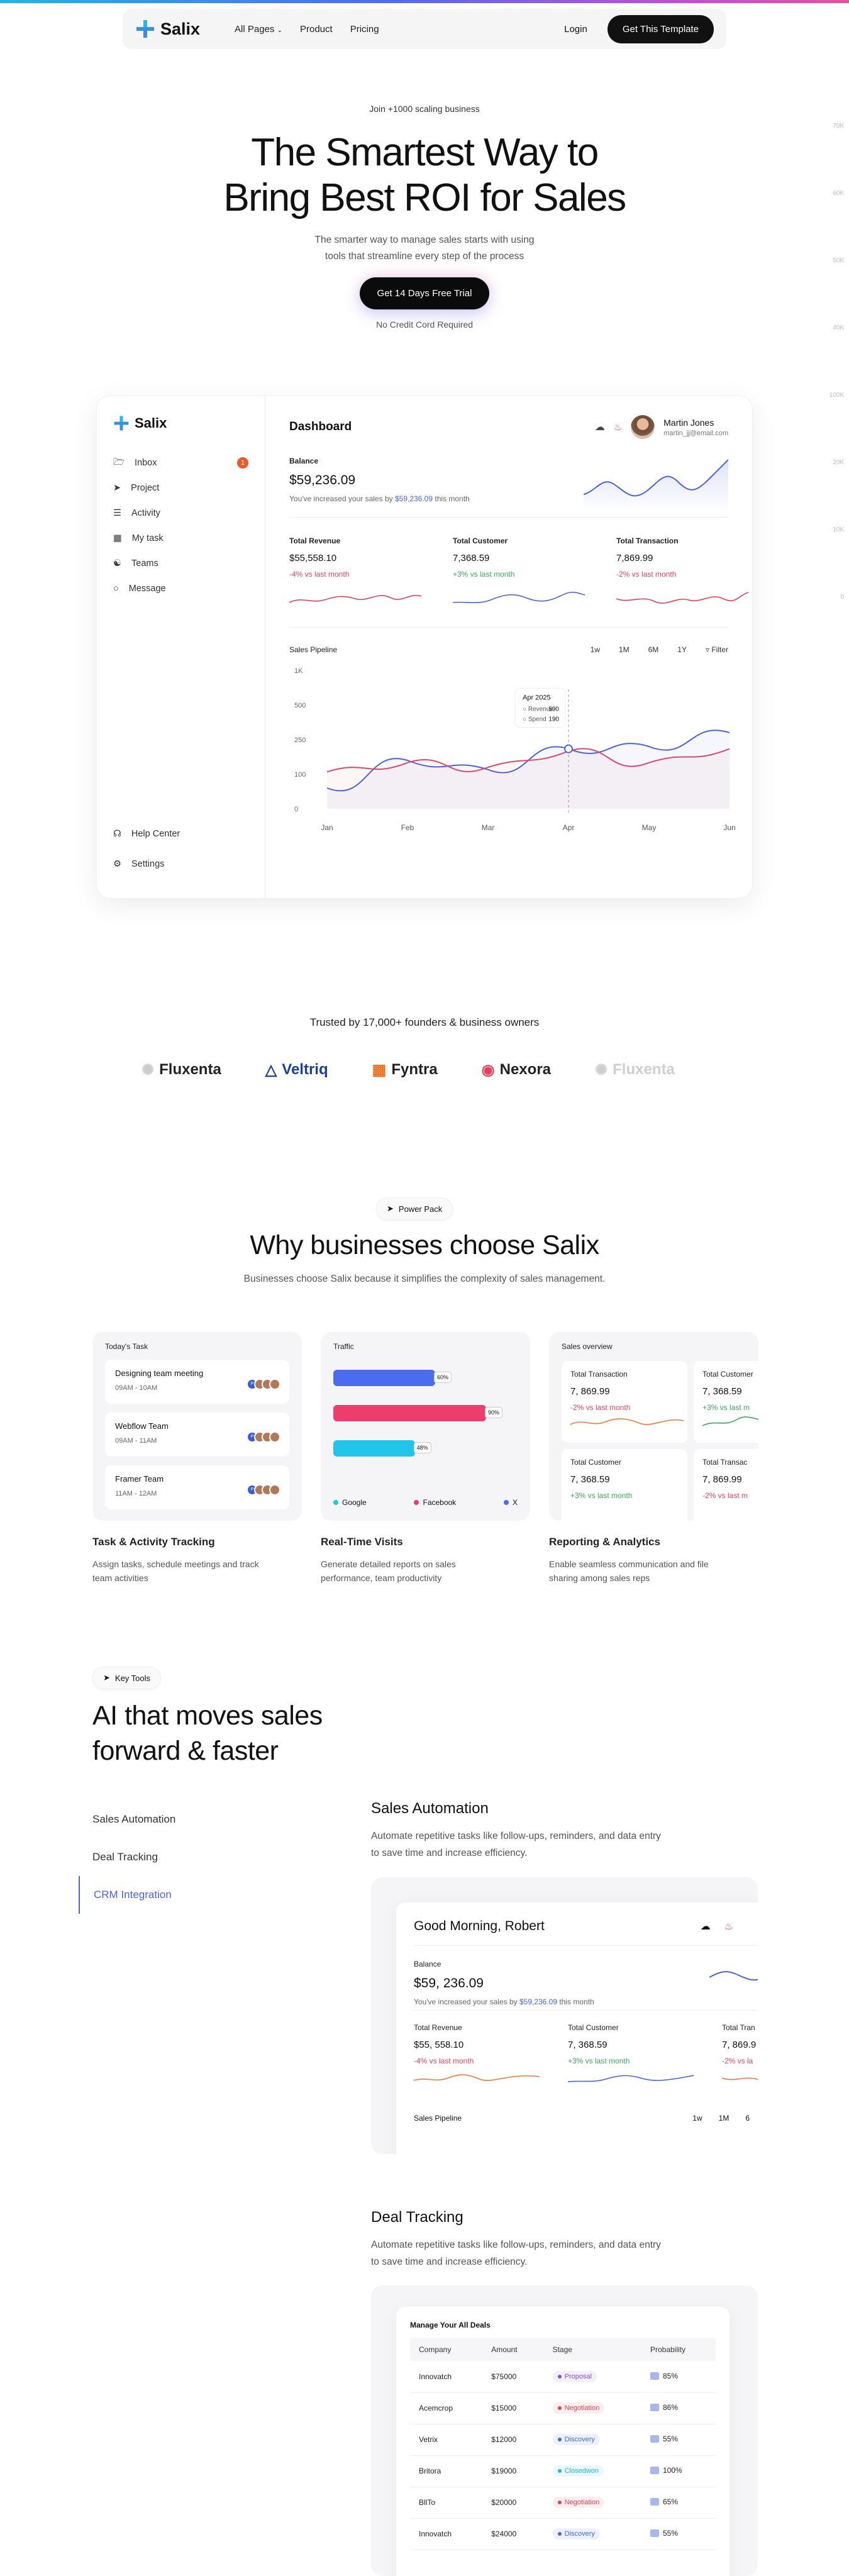 The width and height of the screenshot is (849, 2576). I want to click on table-cell: Proposal, so click(592, 2377).